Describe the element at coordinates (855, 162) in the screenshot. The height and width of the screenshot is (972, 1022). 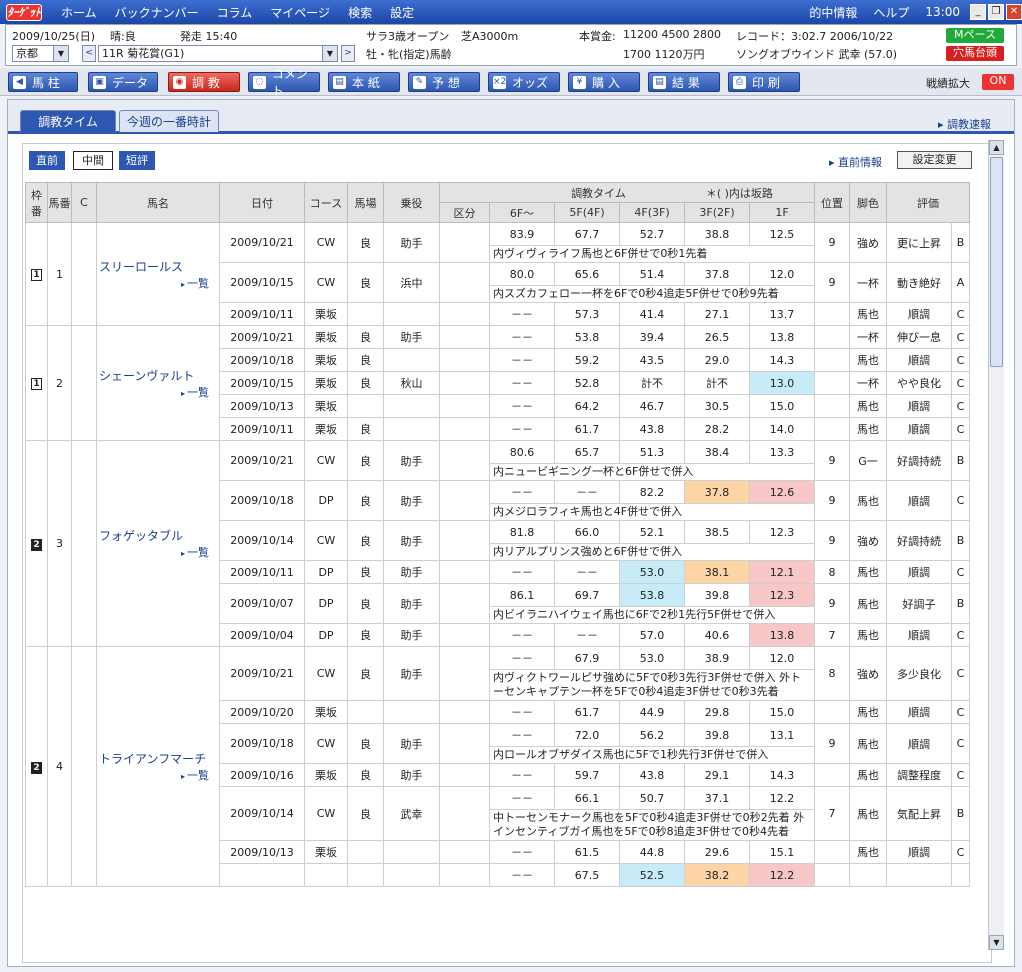
I see `chokuzen-info-link: ▸ 直前情報` at that location.